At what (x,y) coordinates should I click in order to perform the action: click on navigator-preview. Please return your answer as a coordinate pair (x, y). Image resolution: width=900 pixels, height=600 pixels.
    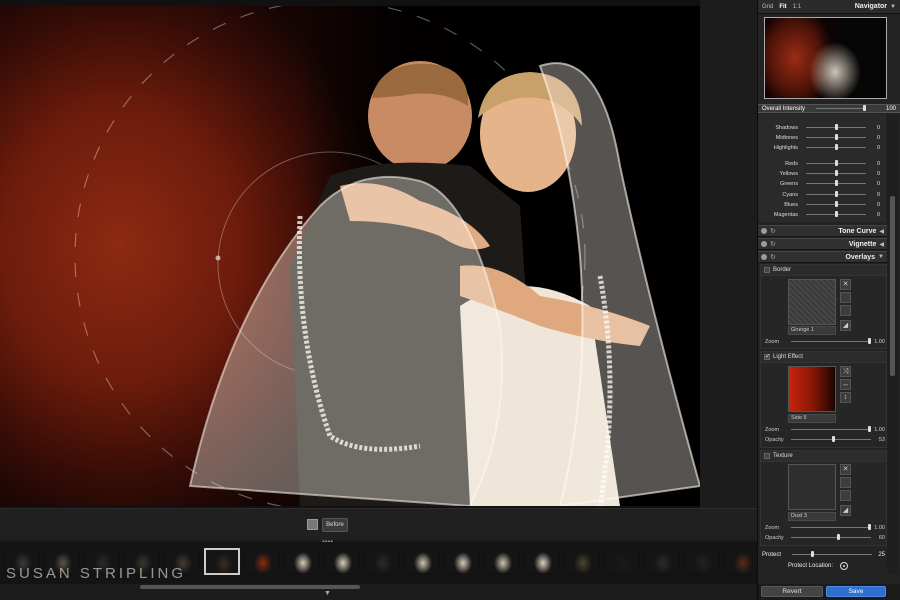
    Looking at the image, I should click on (825, 58).